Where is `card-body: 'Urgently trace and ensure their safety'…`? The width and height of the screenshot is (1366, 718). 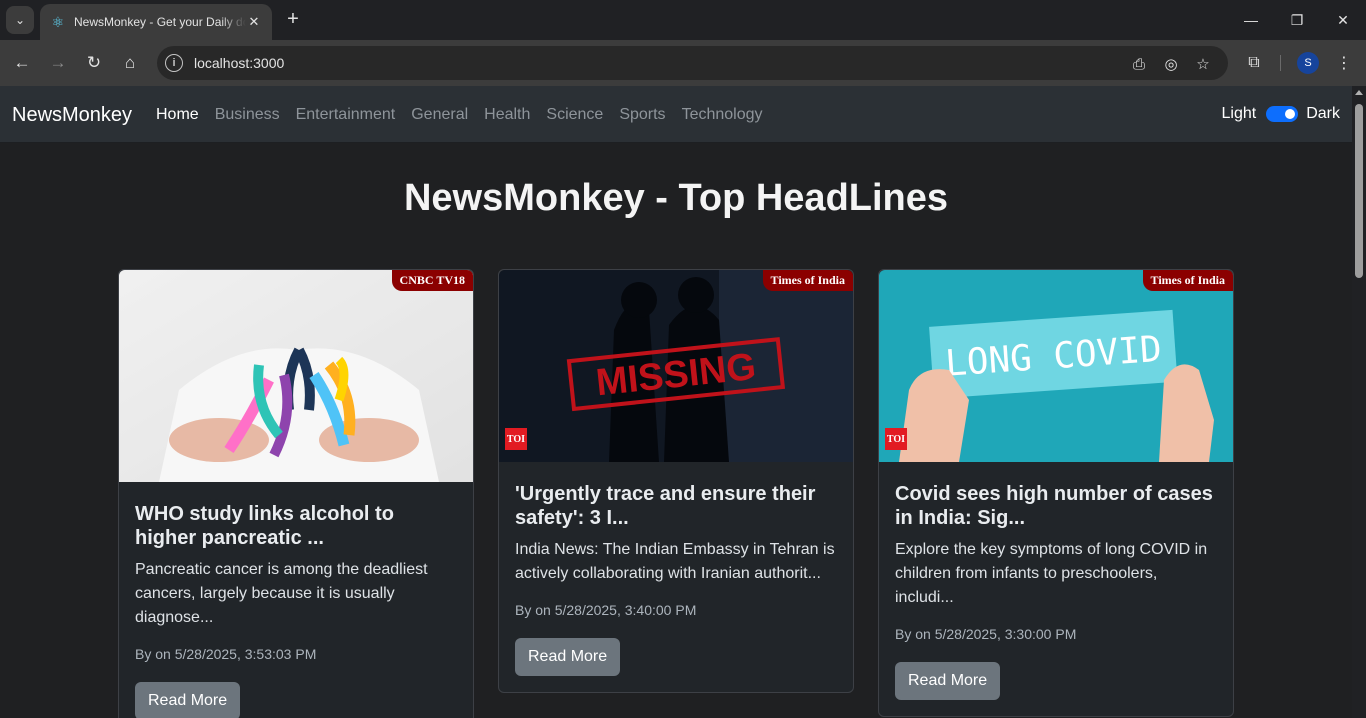
card-body: 'Urgently trace and ensure their safety'… is located at coordinates (676, 577).